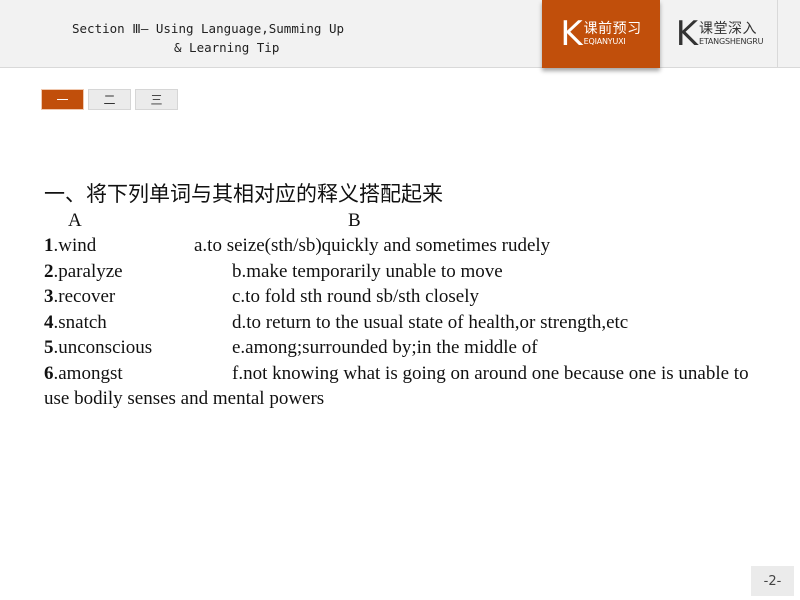 This screenshot has height=600, width=800. Describe the element at coordinates (367, 271) in the screenshot. I see `item-definition: b.make temporarily unable to move` at that location.